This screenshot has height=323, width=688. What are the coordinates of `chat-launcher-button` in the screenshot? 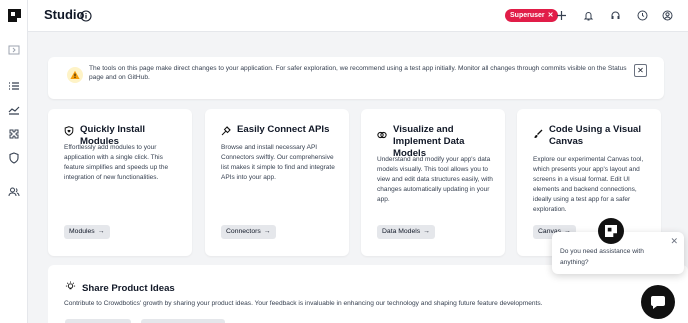 It's located at (658, 302).